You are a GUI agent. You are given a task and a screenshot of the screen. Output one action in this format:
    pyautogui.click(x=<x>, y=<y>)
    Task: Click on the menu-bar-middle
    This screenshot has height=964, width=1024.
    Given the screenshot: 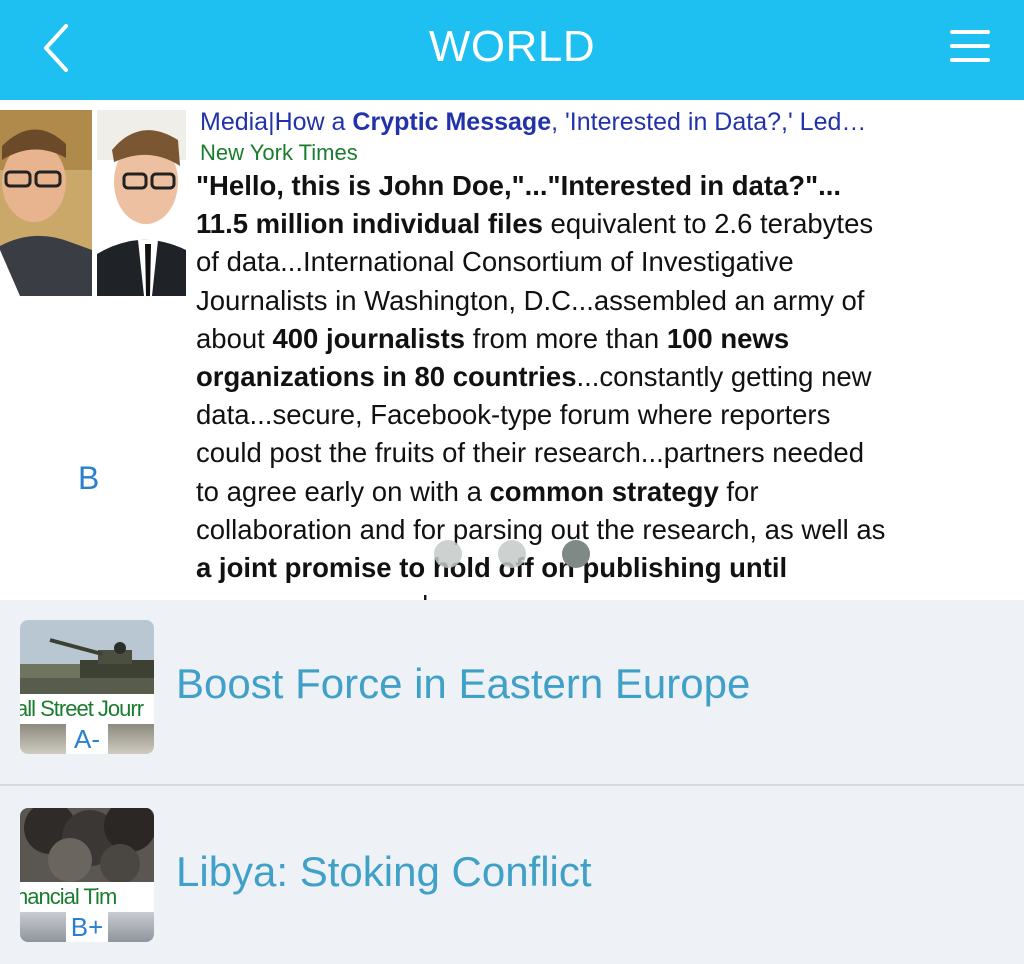 What is the action you would take?
    pyautogui.click(x=970, y=46)
    